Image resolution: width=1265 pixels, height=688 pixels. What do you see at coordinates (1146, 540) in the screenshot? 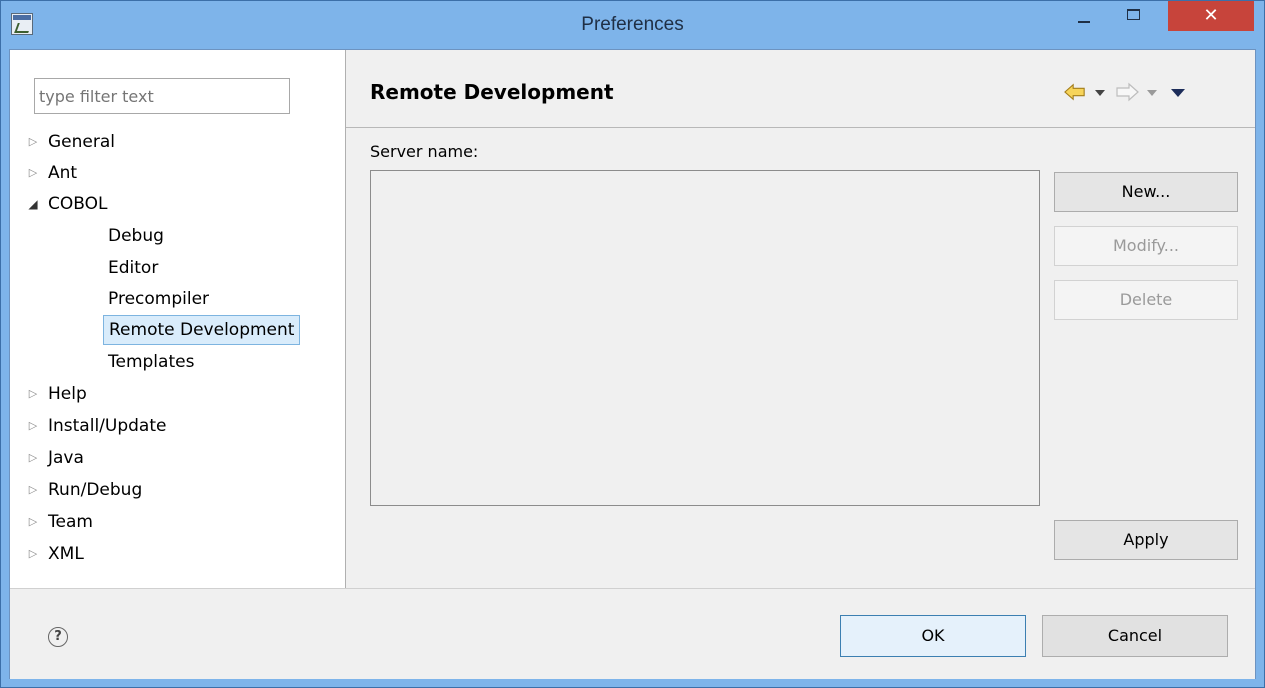
I see `apply-button: Apply` at bounding box center [1146, 540].